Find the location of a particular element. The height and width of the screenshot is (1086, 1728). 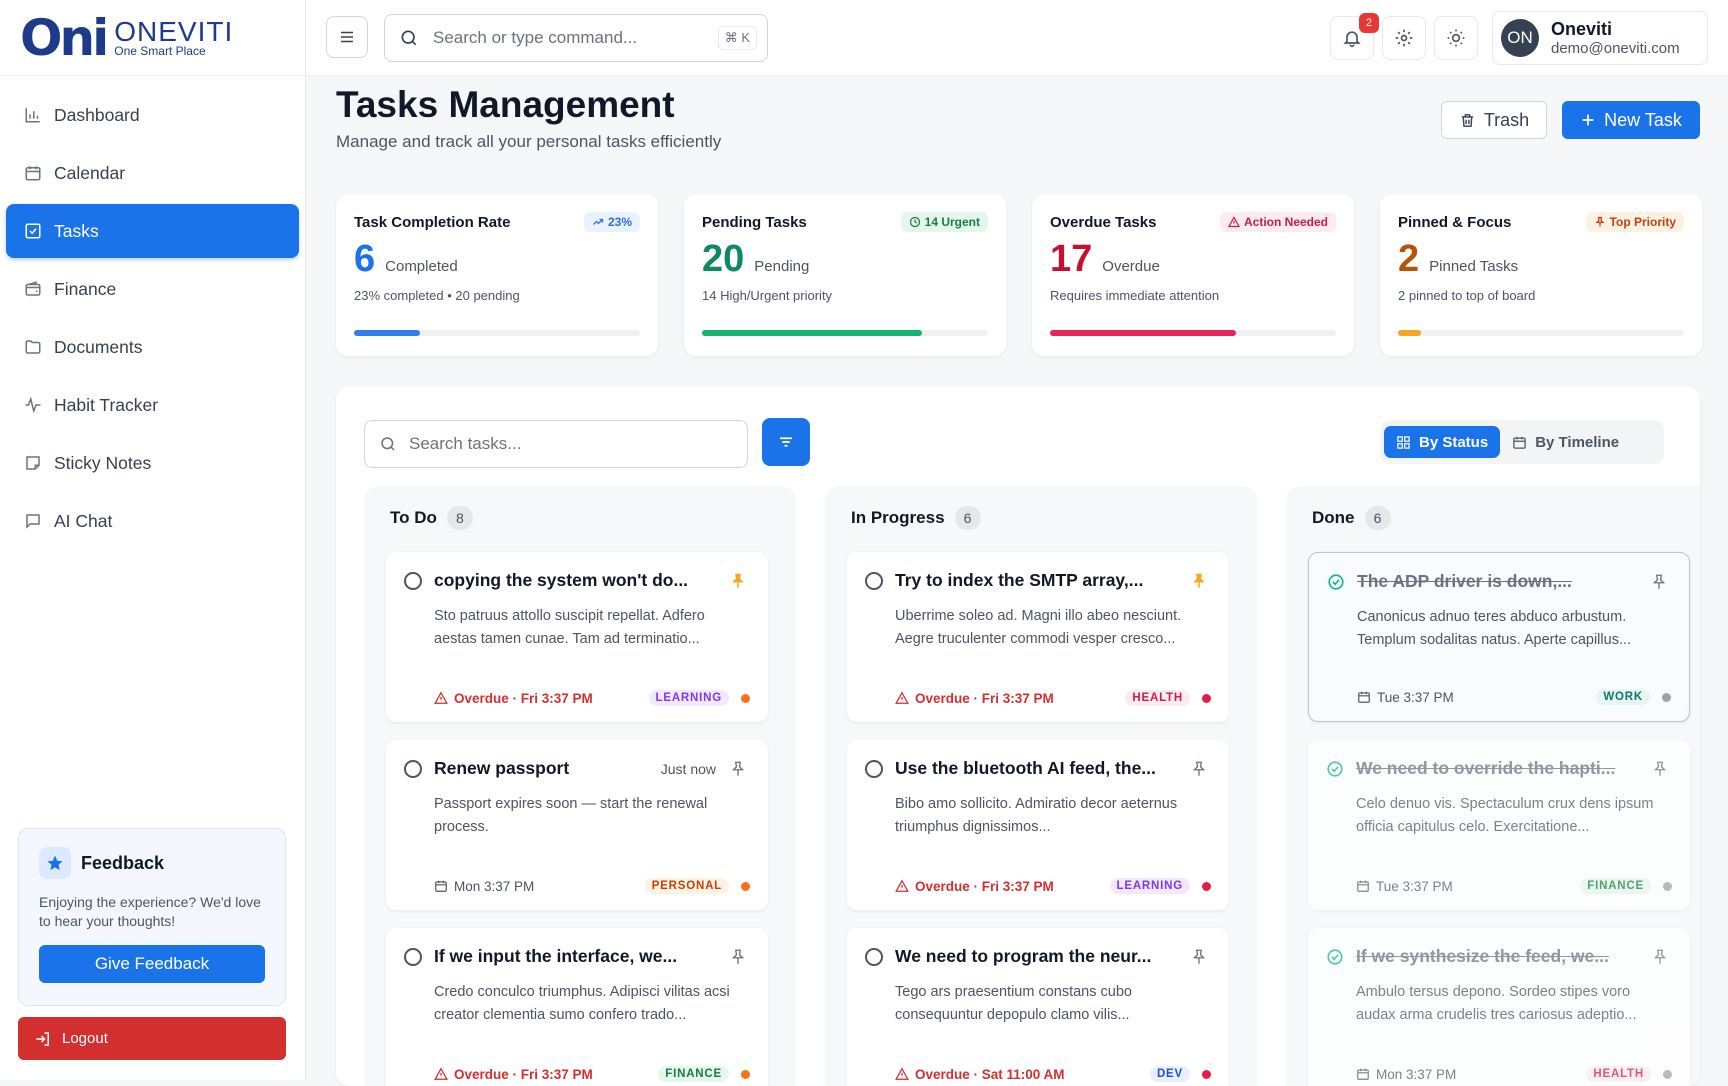

task-due: Mon 3:37 PM is located at coordinates (1471, 1074).